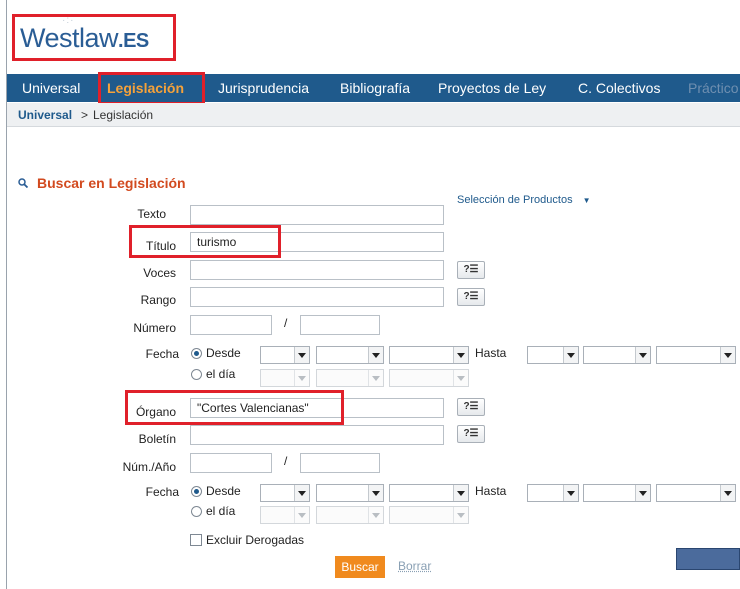 Image resolution: width=740 pixels, height=589 pixels. Describe the element at coordinates (350, 378) in the screenshot. I see `fecha-dia-month-select` at that location.